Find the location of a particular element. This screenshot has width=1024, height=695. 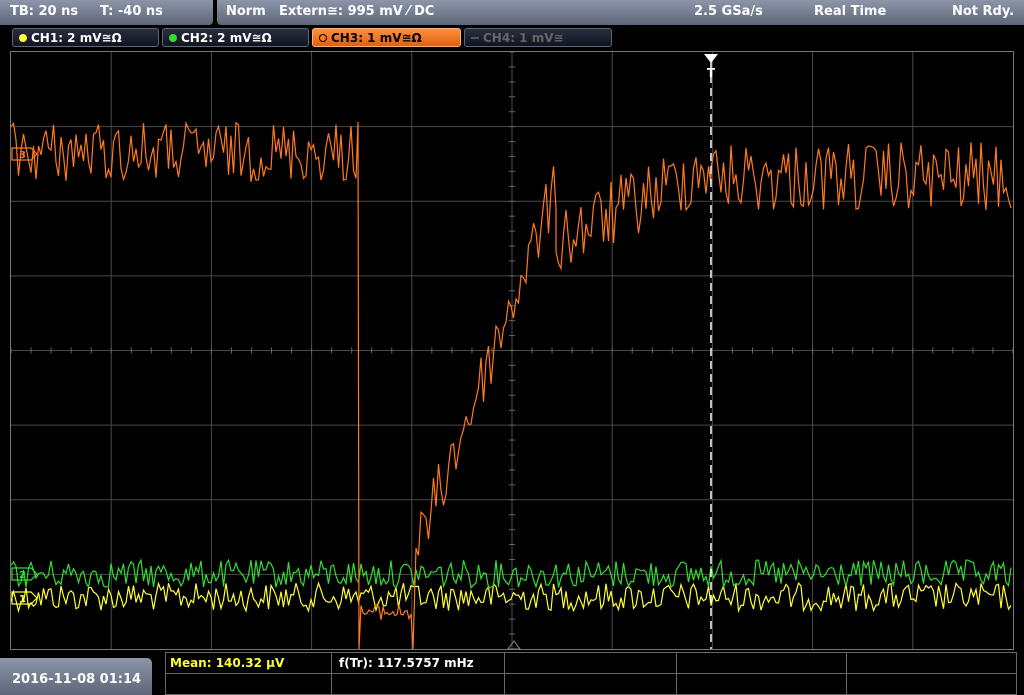

ch3-dot-icon is located at coordinates (323, 38).